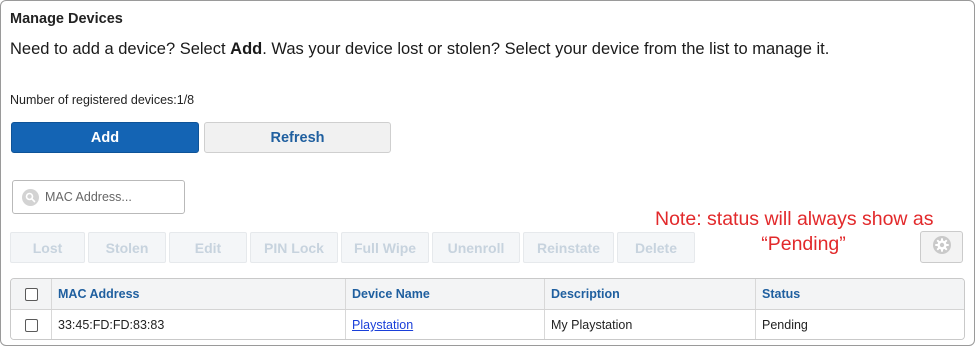 The image size is (975, 346). I want to click on column-header-device-name: Device Name, so click(445, 294).